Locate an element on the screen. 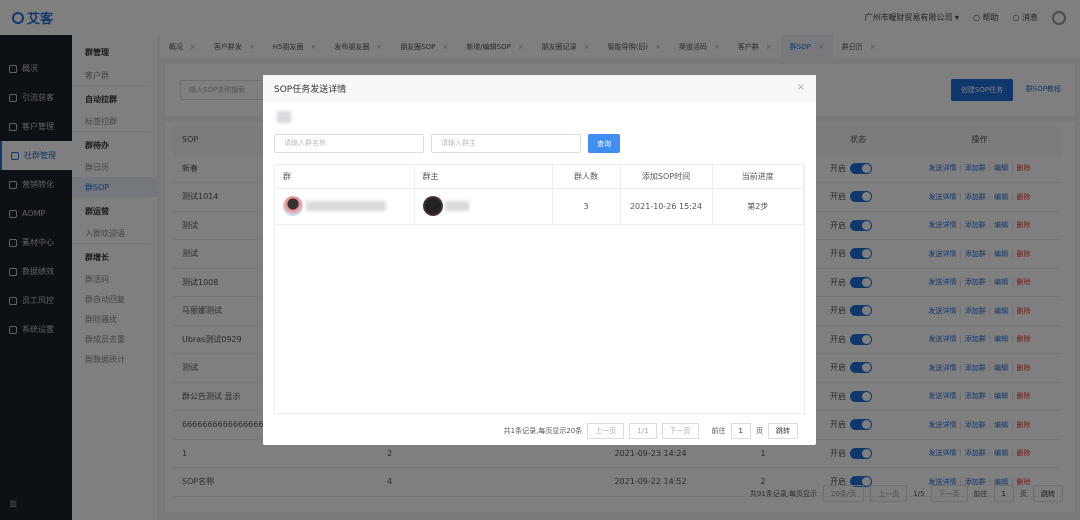  modal-page-indicator: 1/1 is located at coordinates (643, 431).